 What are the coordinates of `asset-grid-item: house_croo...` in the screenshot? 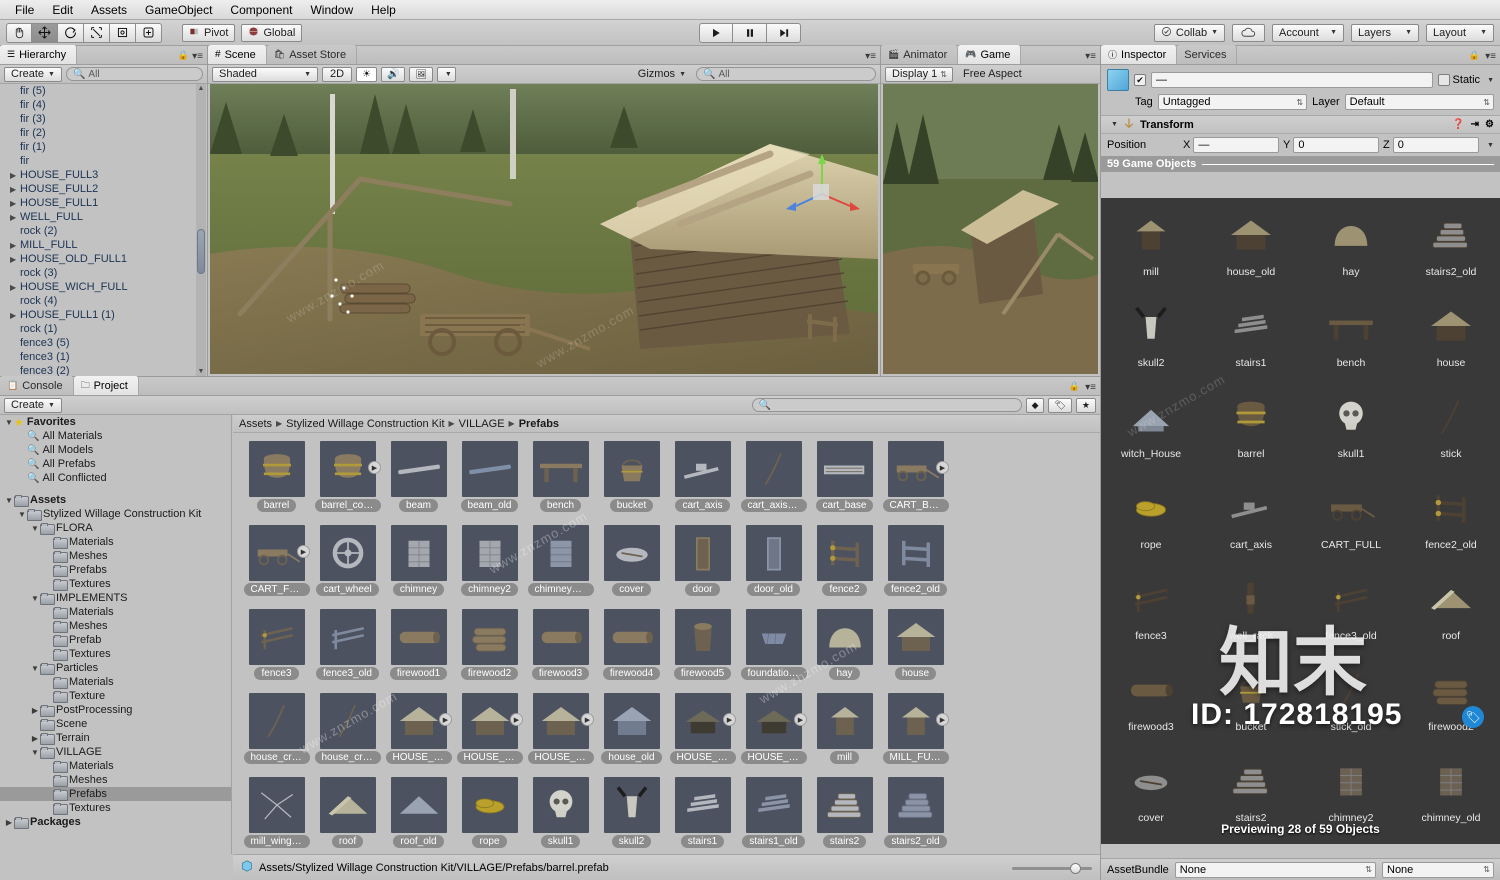 It's located at (347, 733).